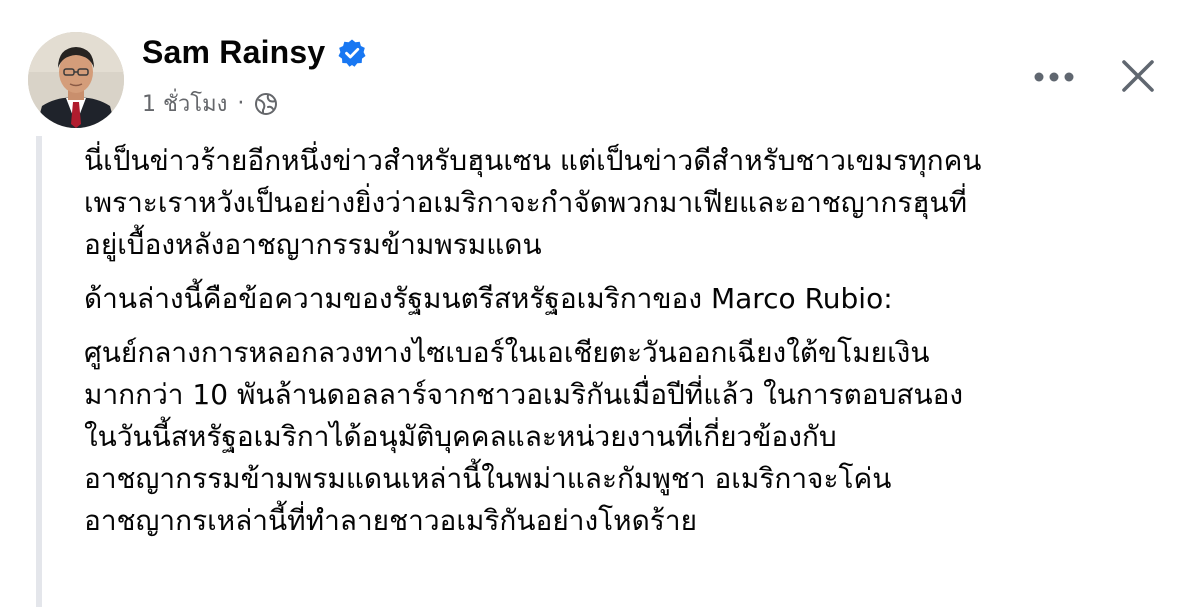  I want to click on close-icon, so click(1138, 76).